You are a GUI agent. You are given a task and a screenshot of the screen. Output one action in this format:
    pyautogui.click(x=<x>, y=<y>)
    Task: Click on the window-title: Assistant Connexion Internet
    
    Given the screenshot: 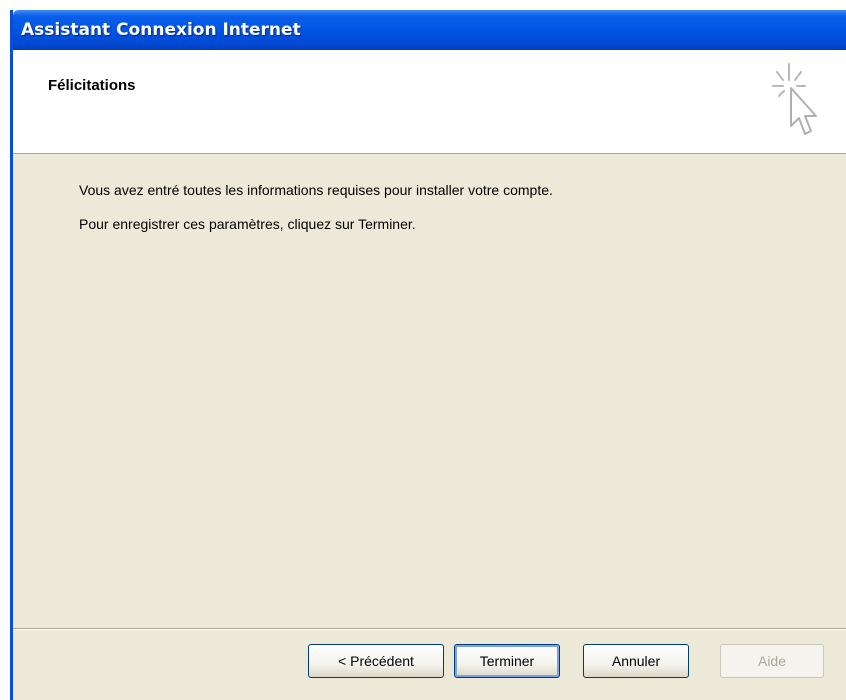 What is the action you would take?
    pyautogui.click(x=161, y=30)
    